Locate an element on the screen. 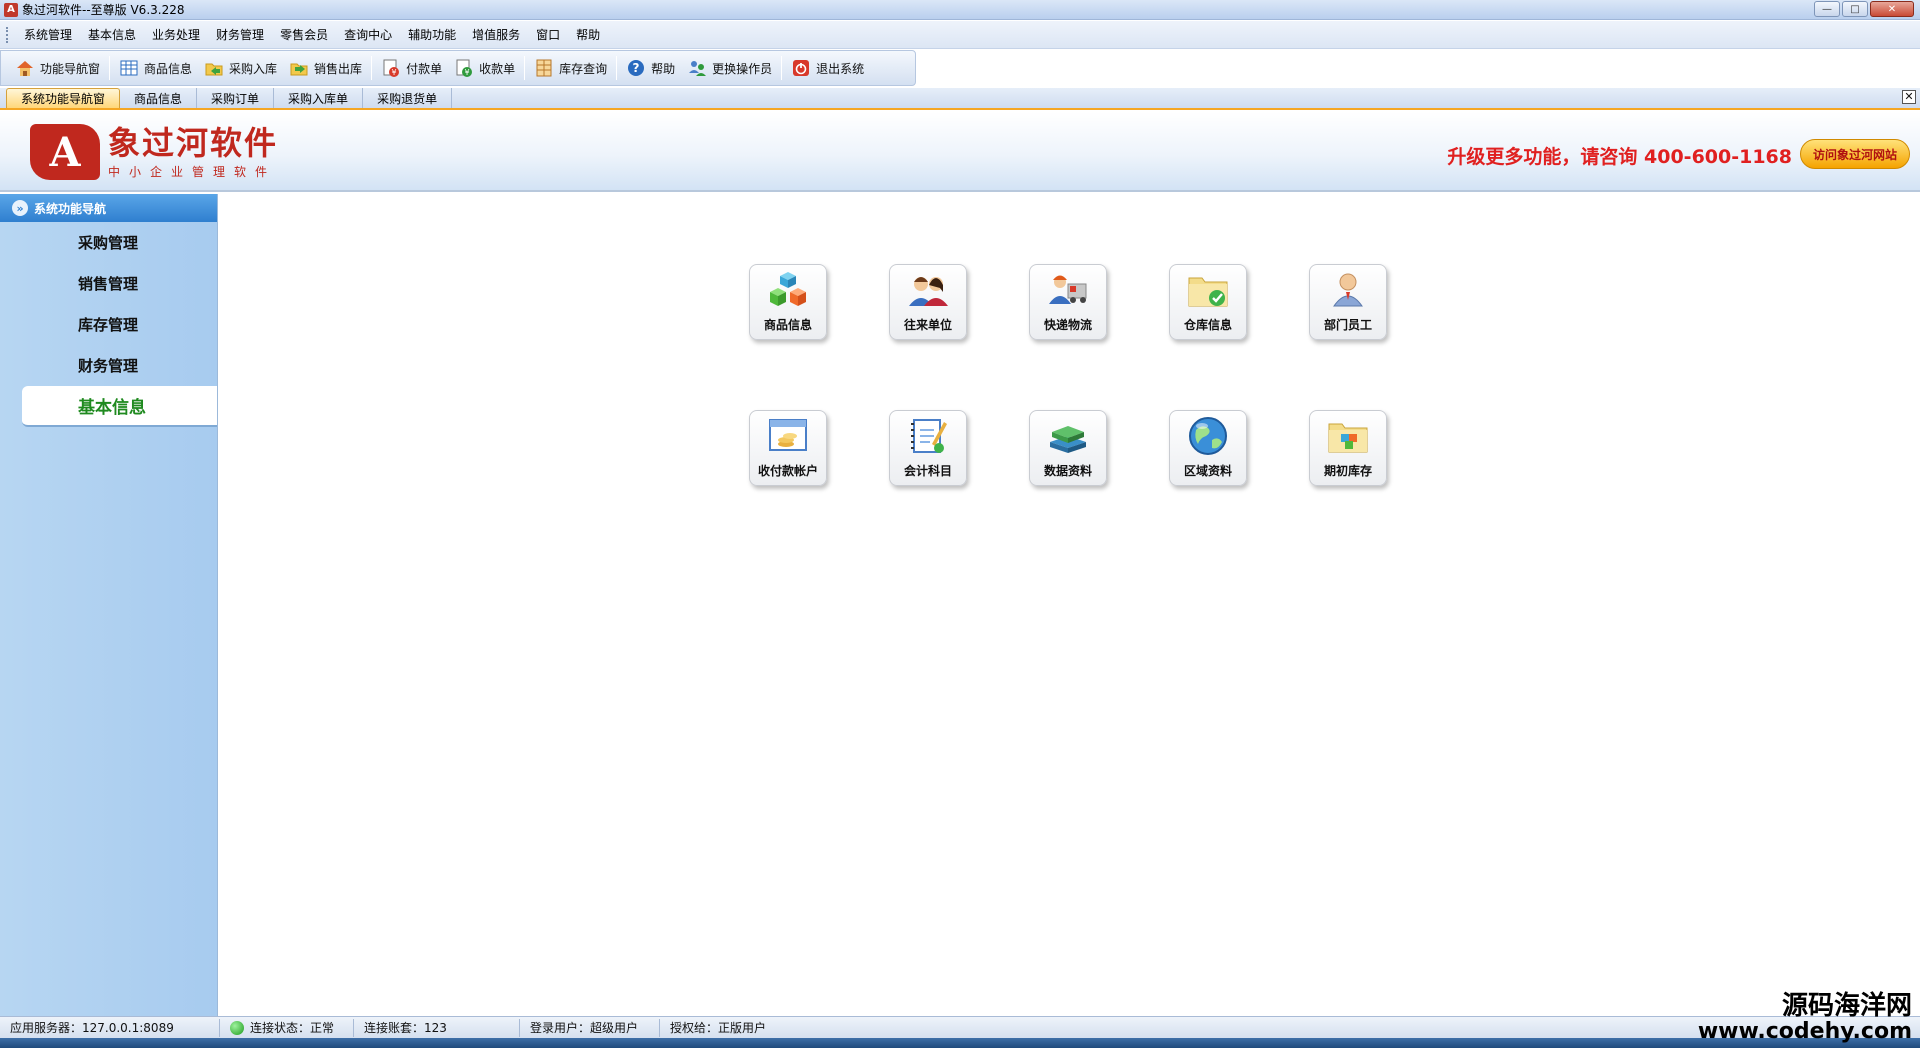  status-connection: 连接状态：正常 is located at coordinates (287, 1027).